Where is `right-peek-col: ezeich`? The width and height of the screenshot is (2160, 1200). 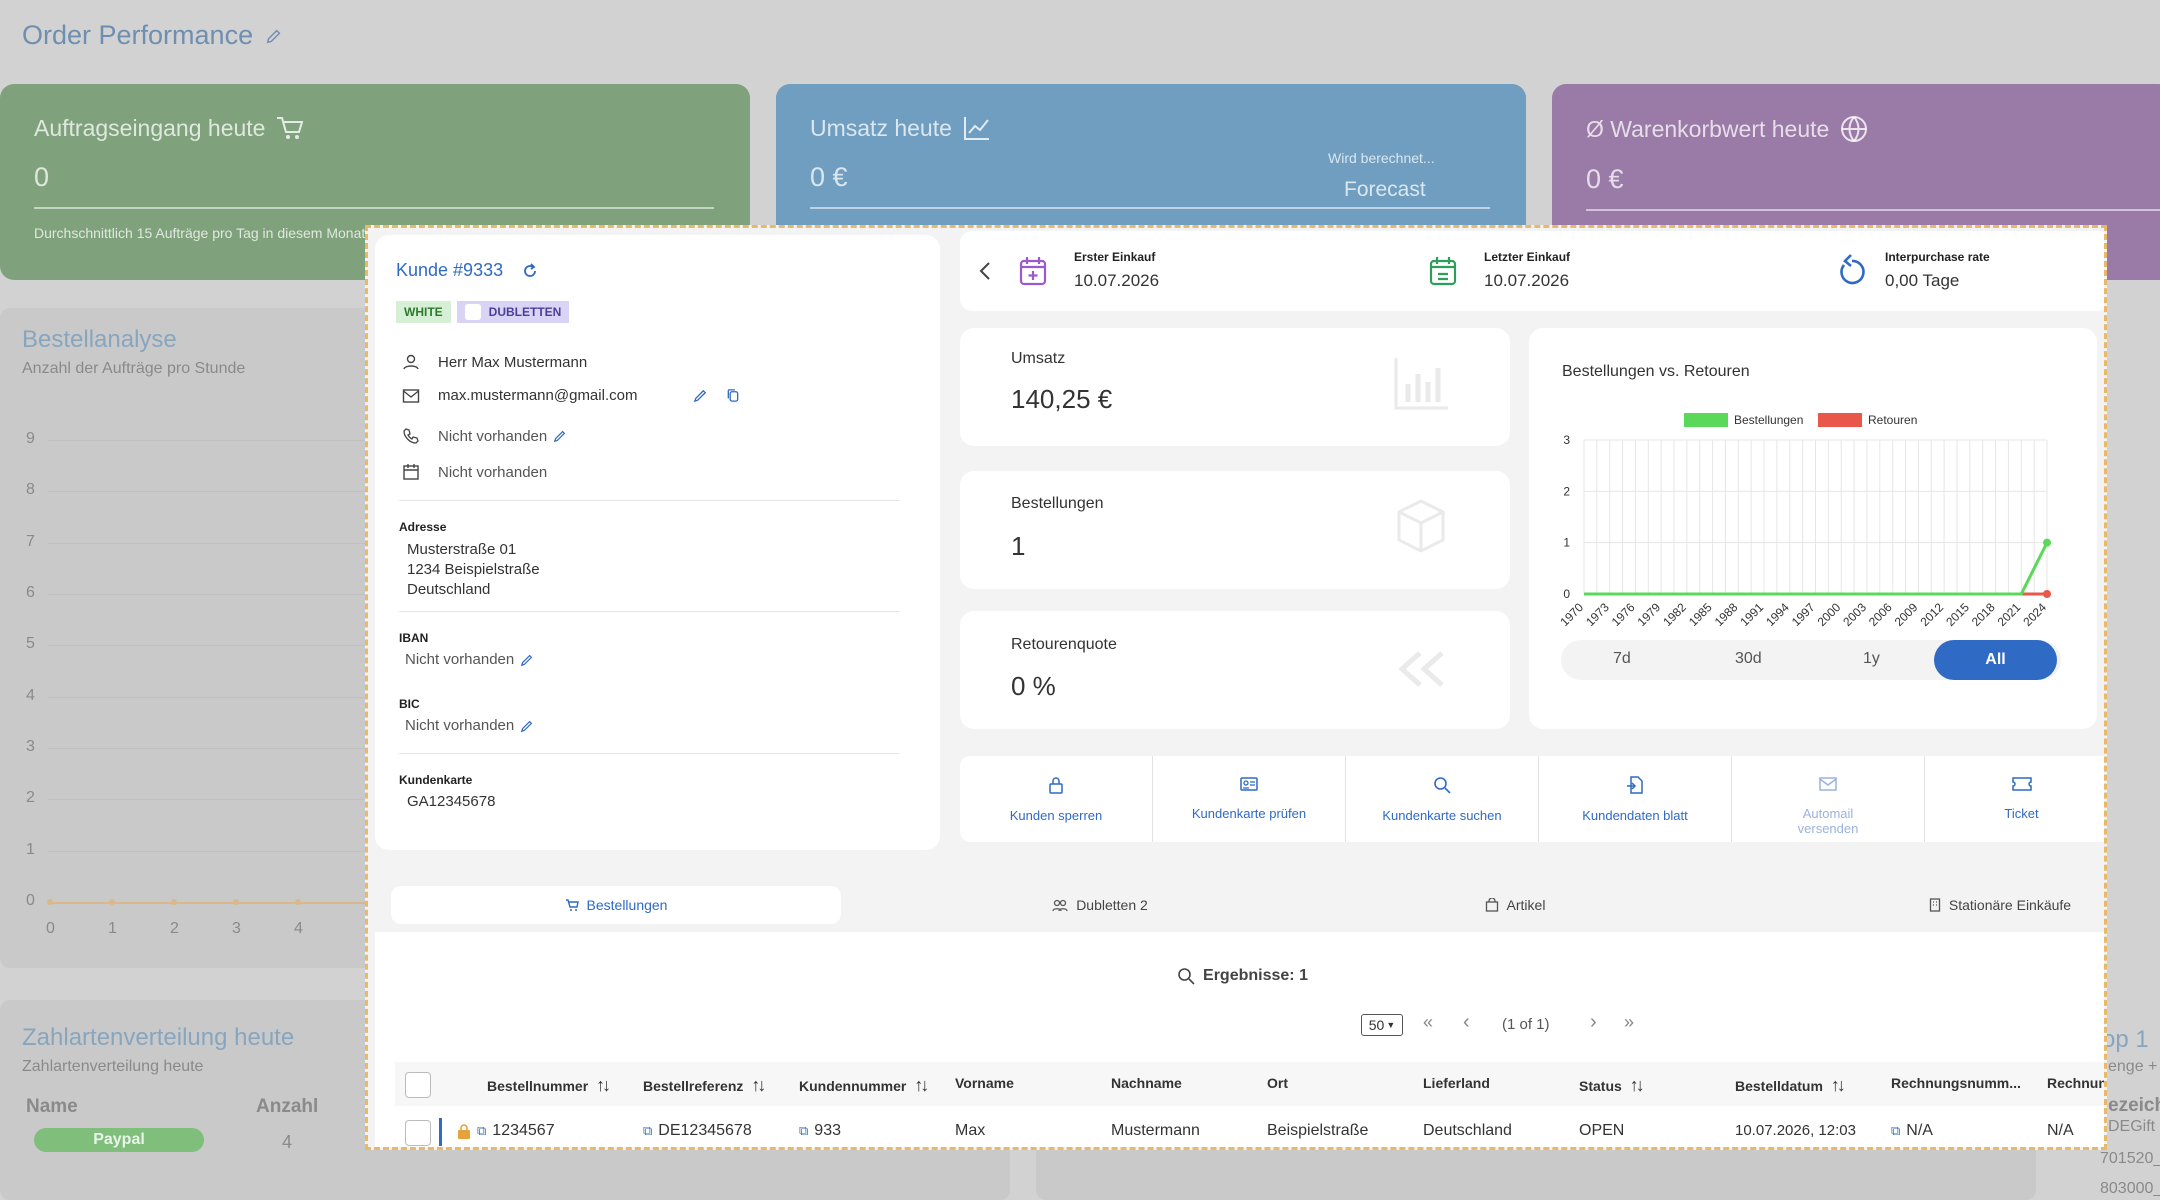 right-peek-col: ezeich is located at coordinates (2134, 1105).